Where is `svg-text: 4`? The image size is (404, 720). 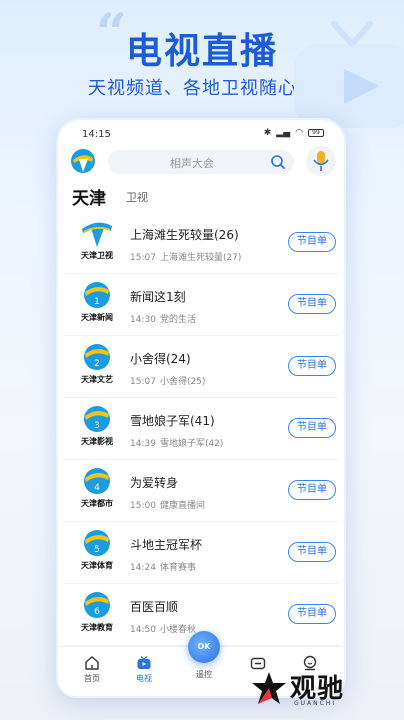 svg-text: 4 is located at coordinates (97, 488).